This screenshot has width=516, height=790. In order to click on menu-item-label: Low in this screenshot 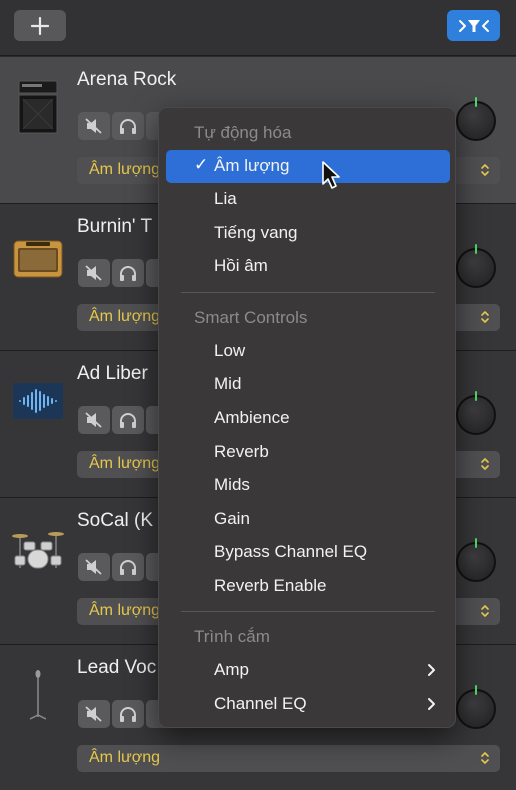, I will do `click(230, 350)`.